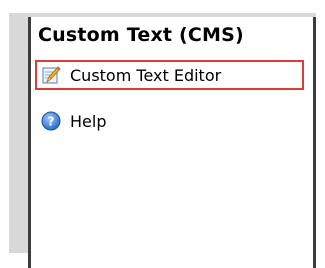  I want to click on help-icon: ?, so click(51, 121).